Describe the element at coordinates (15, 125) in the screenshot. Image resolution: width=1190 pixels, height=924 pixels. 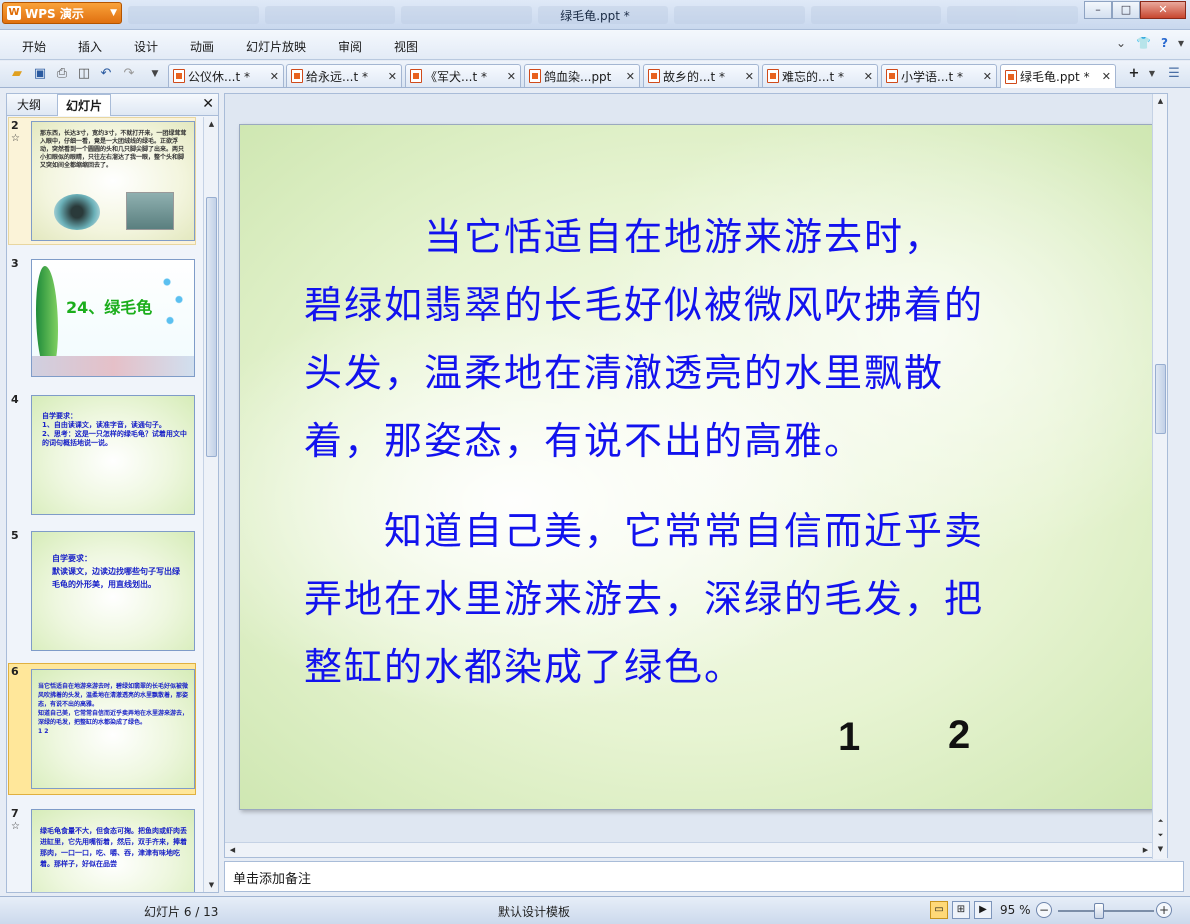
I see `slide-number: 2` at that location.